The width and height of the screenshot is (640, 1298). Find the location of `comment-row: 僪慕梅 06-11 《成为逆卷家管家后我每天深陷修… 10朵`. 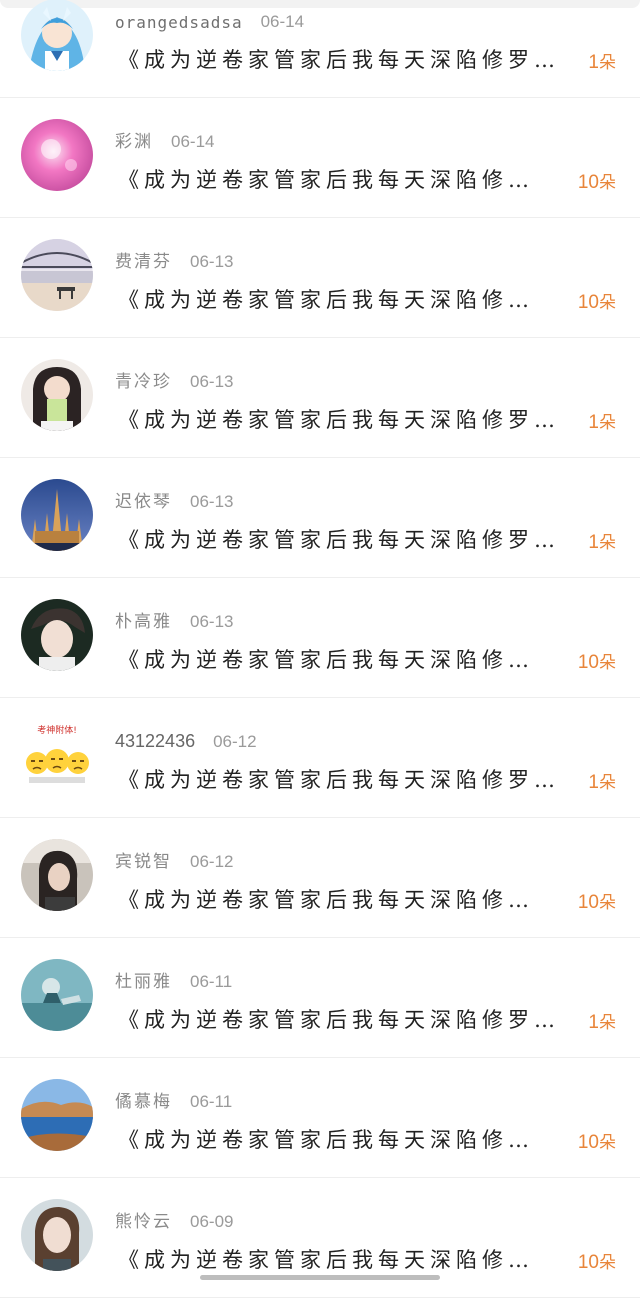

comment-row: 僪慕梅 06-11 《成为逆卷家管家后我每天深陷修… 10朵 is located at coordinates (320, 1118).